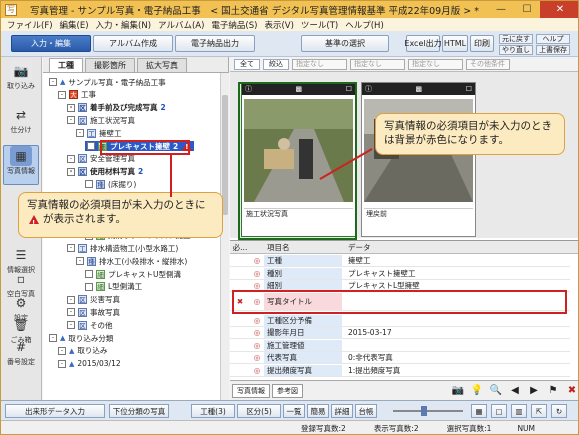  Describe the element at coordinates (30, 25) in the screenshot. I see `menu-file: ファイル(F)` at that location.